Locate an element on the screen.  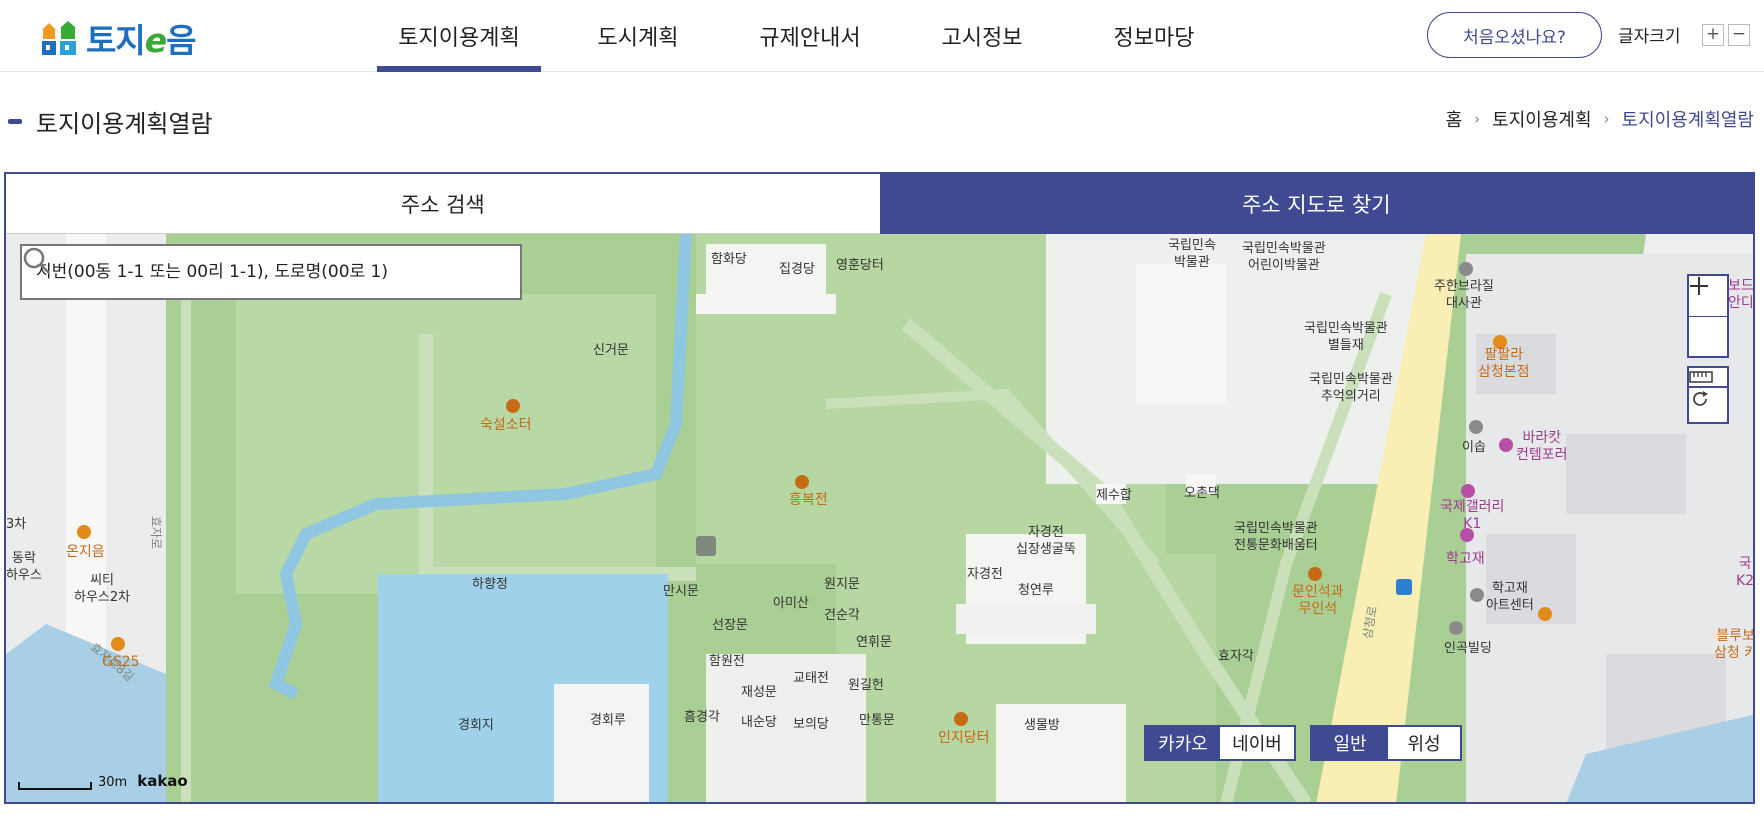
search-button is located at coordinates (271, 272).